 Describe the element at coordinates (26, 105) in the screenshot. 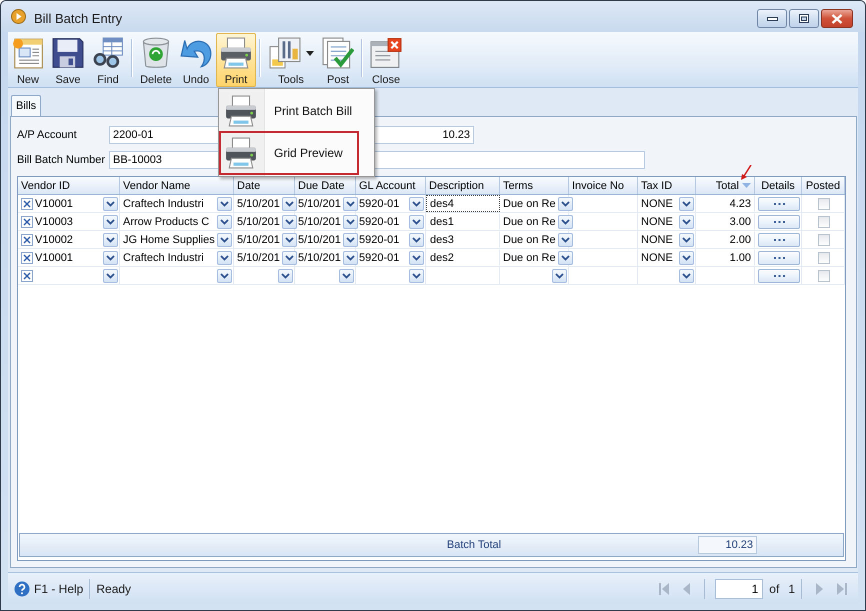

I see `tab: Bills` at that location.